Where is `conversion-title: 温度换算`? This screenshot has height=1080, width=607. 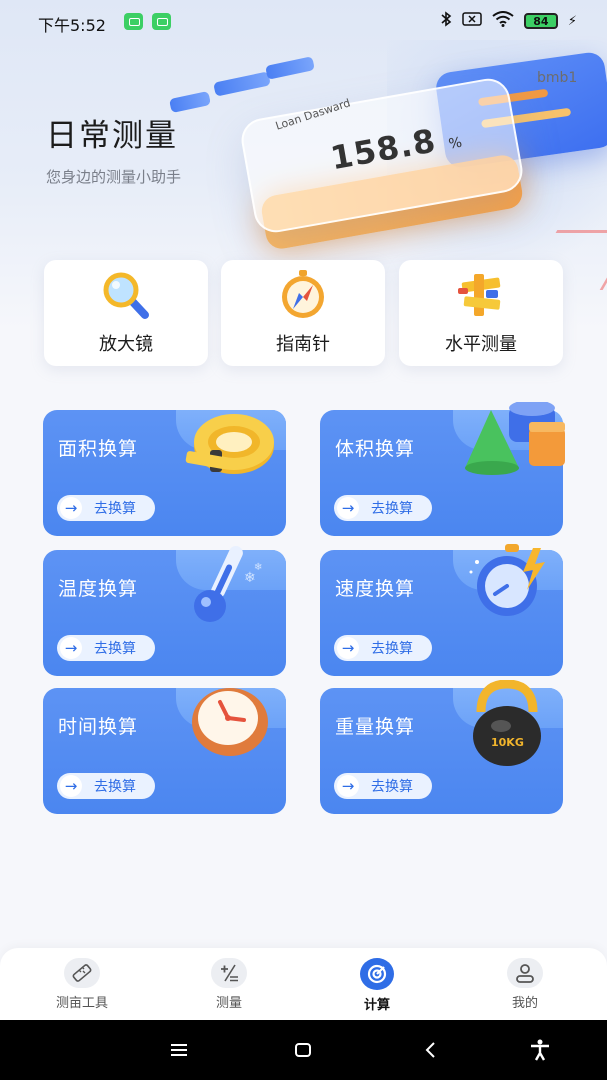 conversion-title: 温度换算 is located at coordinates (98, 589).